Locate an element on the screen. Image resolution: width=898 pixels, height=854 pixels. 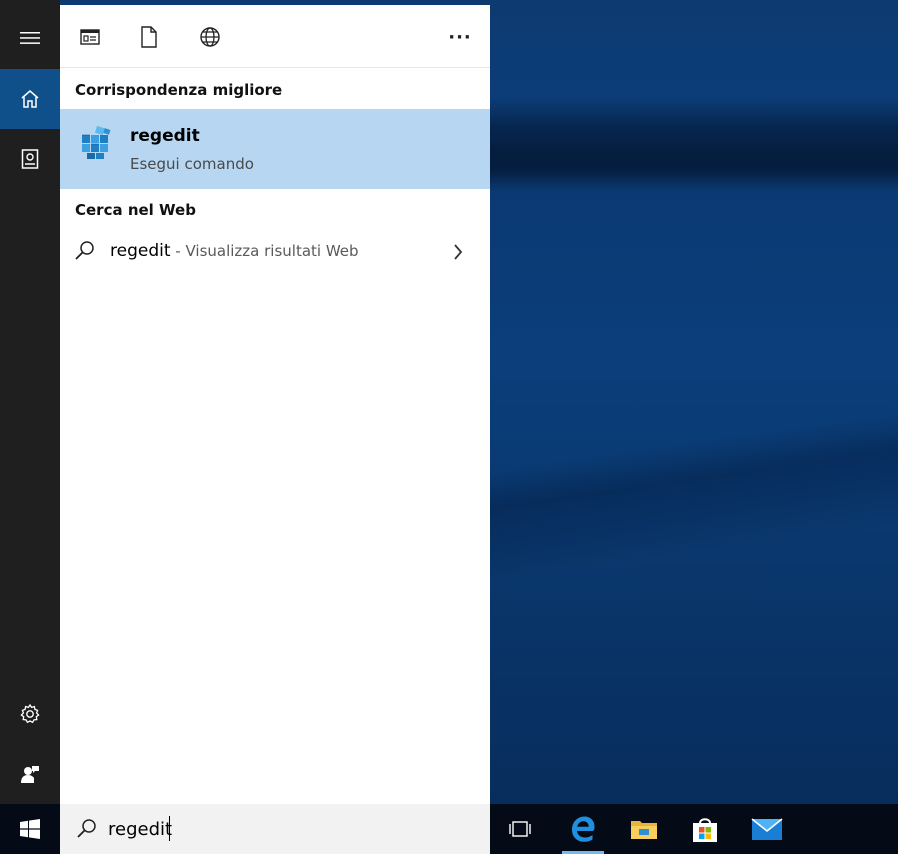
feedback-button is located at coordinates (30, 774).